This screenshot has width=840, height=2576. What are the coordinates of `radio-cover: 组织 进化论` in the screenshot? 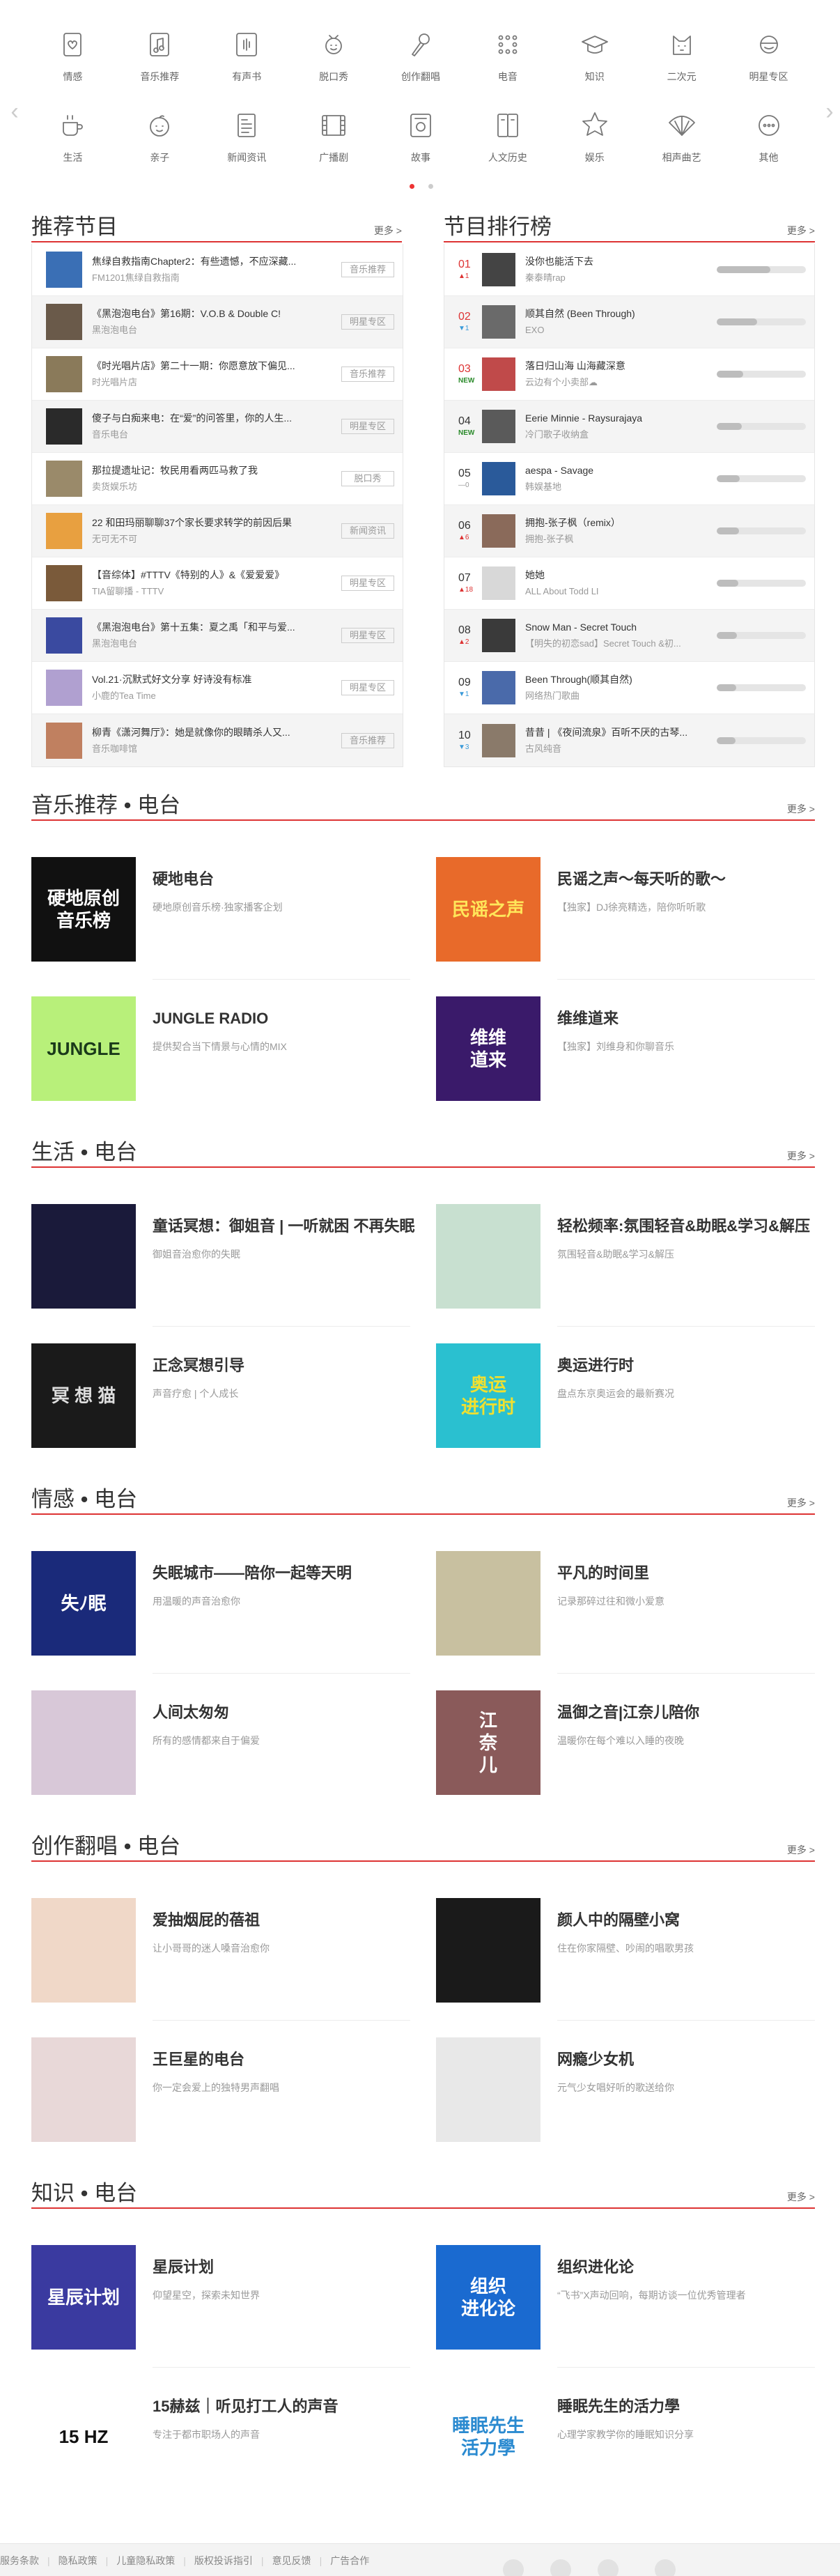 It's located at (488, 2297).